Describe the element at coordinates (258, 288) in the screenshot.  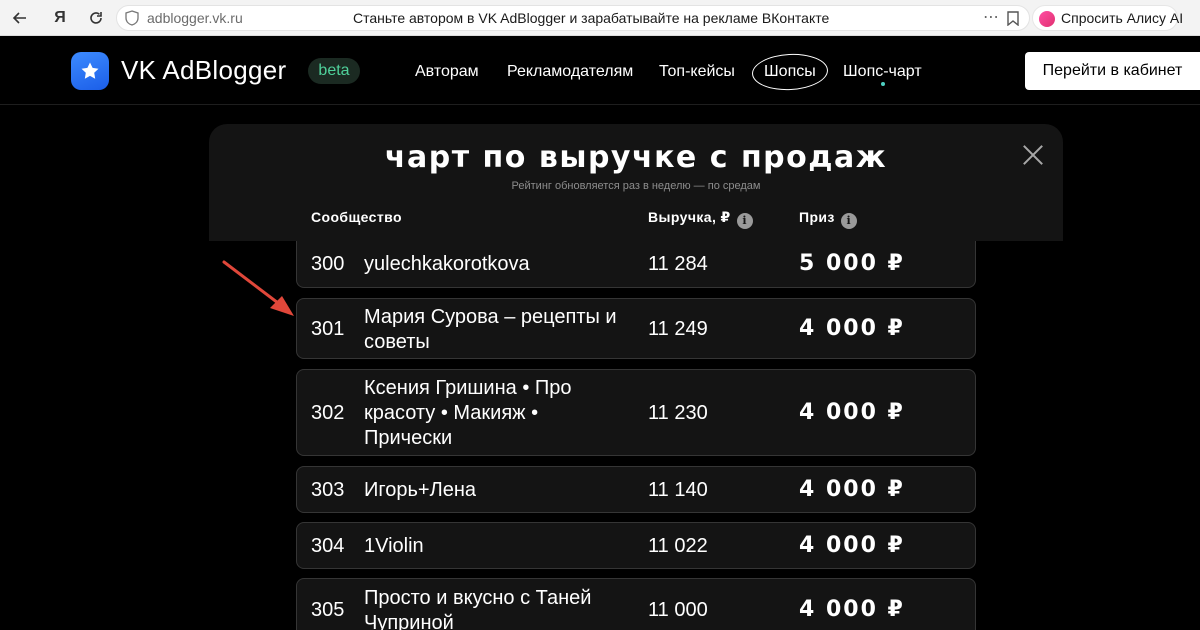
I see `red-arrow-annotation-icon` at that location.